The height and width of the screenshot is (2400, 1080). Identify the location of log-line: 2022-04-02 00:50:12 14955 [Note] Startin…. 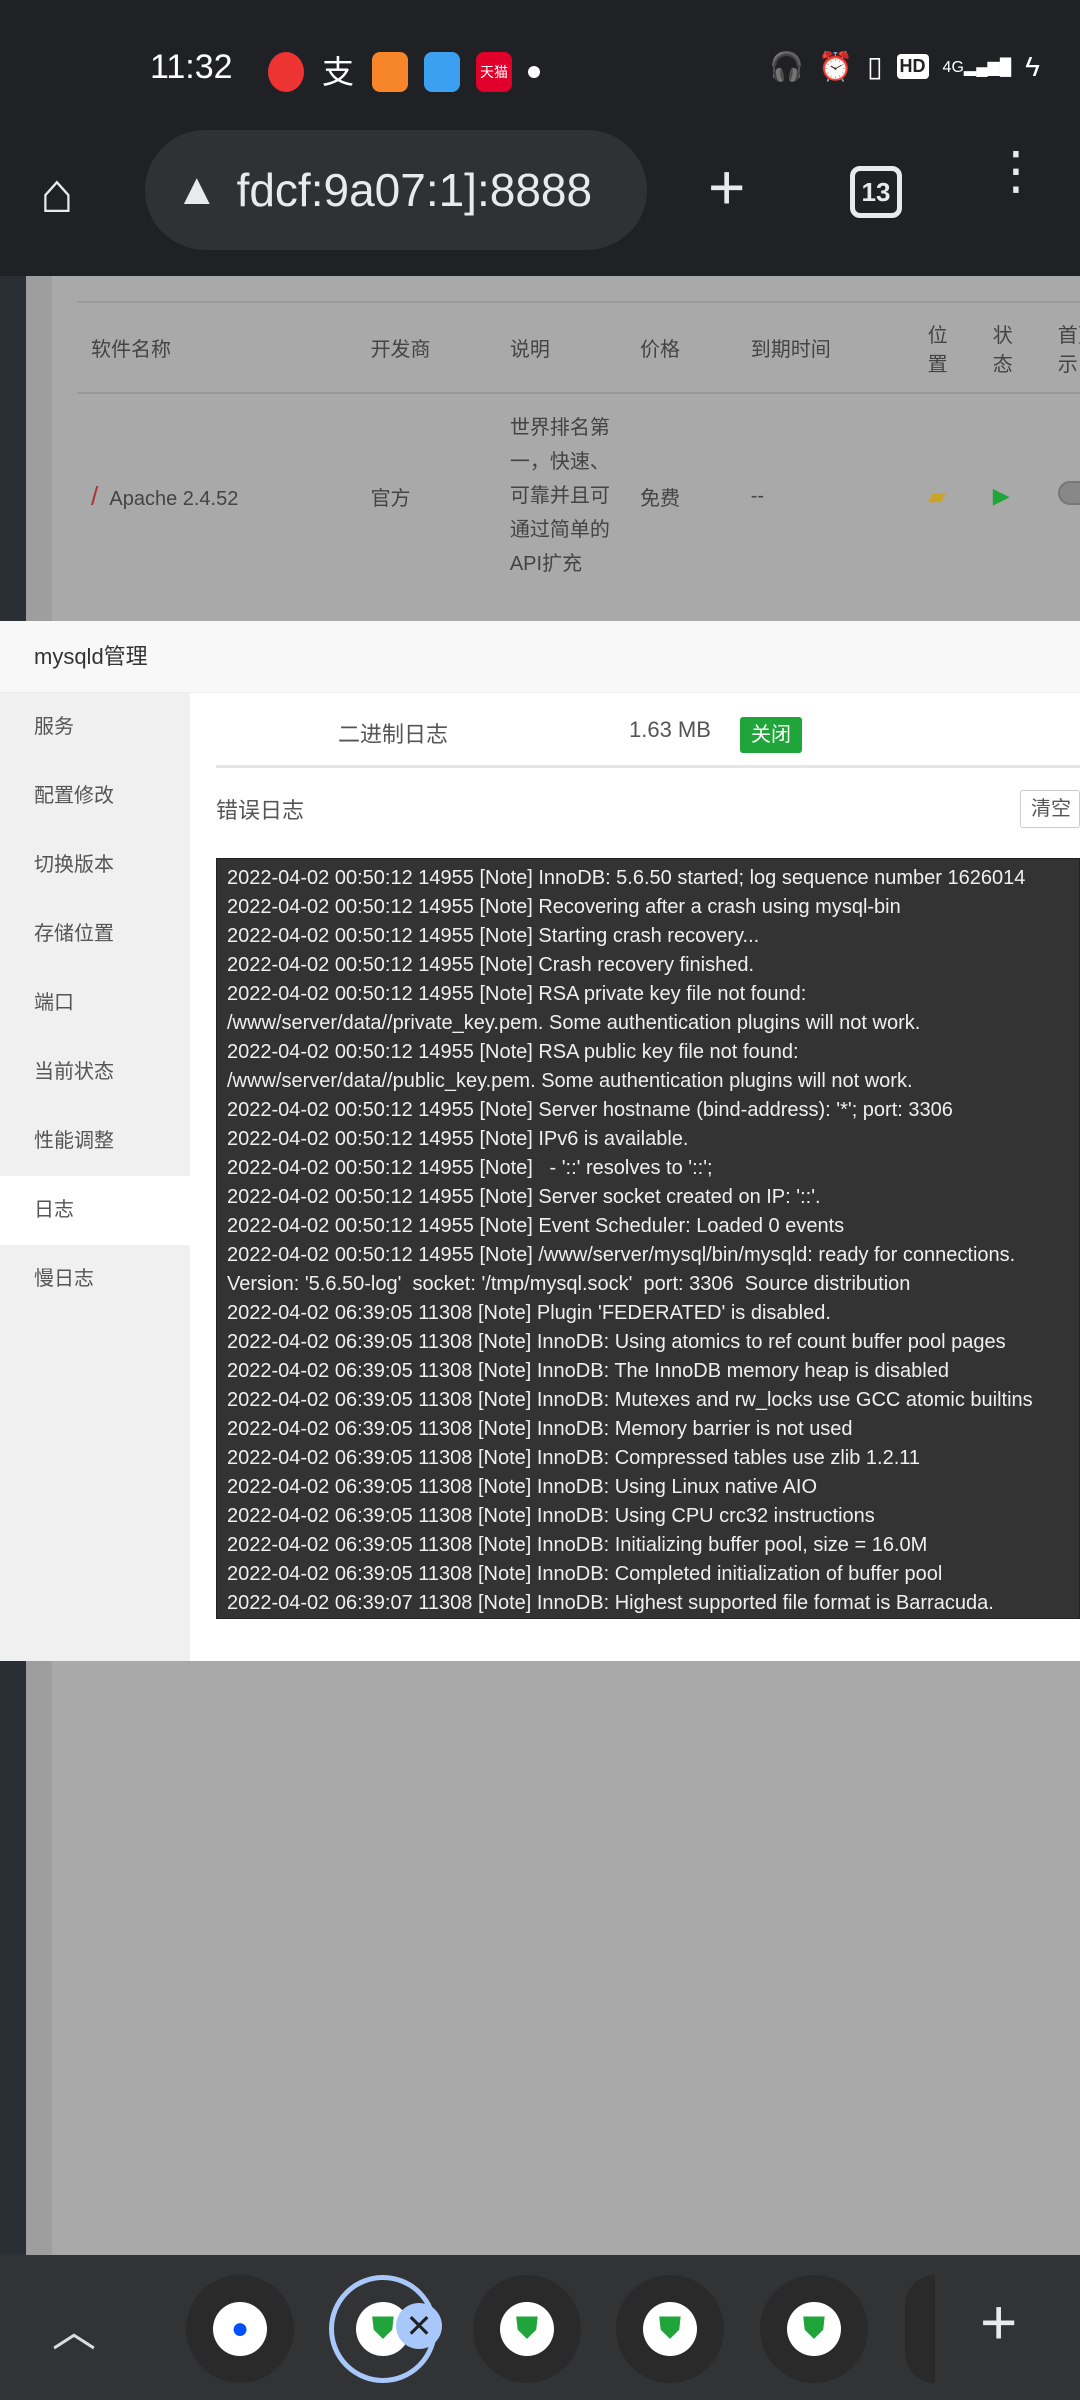
(493, 936).